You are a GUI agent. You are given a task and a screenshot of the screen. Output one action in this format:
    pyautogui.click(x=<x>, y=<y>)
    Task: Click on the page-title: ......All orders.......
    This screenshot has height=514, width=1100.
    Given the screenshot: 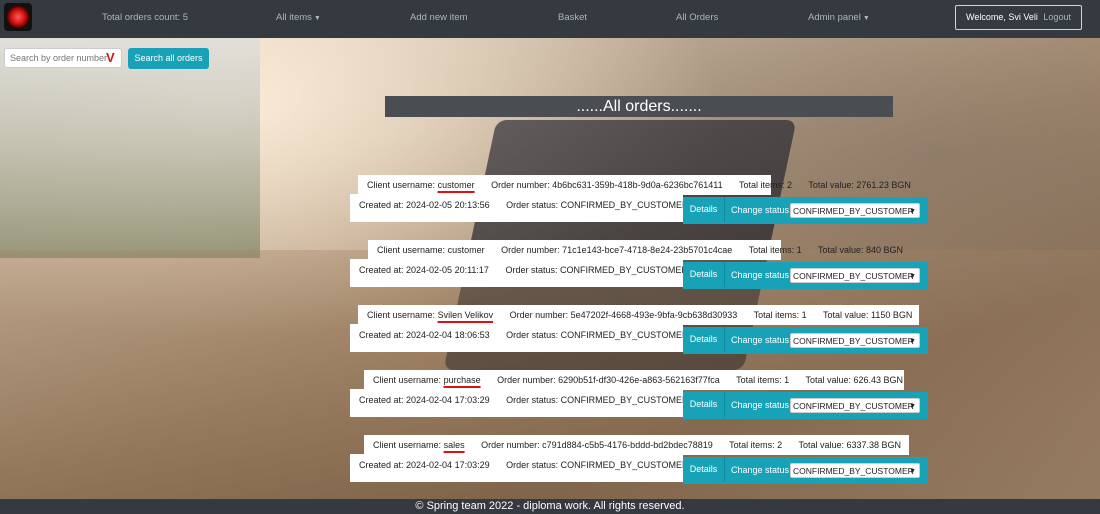 What is the action you would take?
    pyautogui.click(x=639, y=106)
    